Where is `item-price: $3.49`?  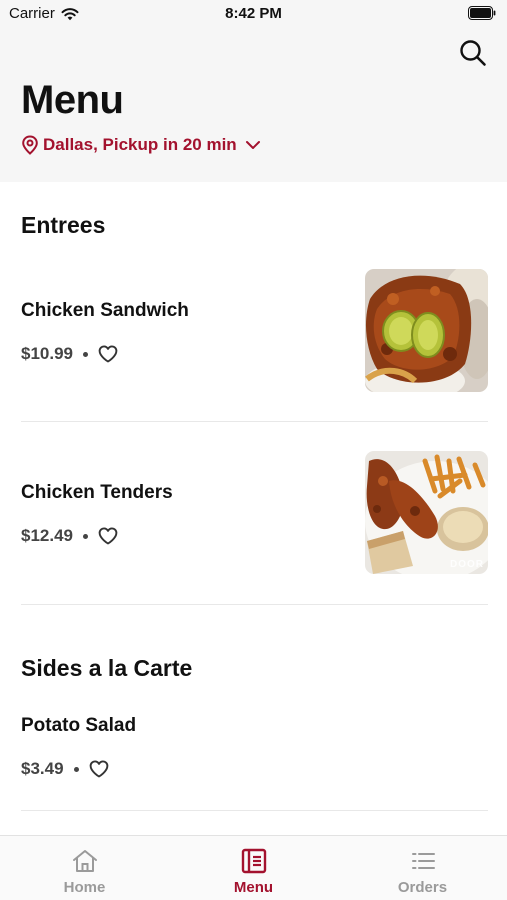
item-price: $3.49 is located at coordinates (42, 768).